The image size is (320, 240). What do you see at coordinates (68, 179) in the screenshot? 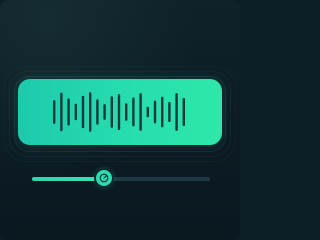
I see `seek-slider-progress` at bounding box center [68, 179].